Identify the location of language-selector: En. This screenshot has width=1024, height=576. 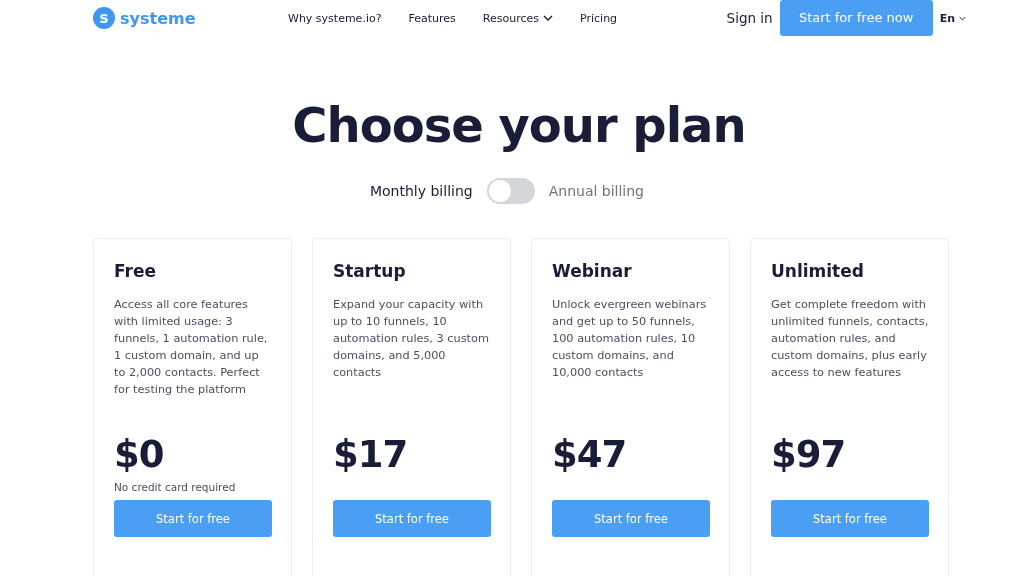
(952, 18).